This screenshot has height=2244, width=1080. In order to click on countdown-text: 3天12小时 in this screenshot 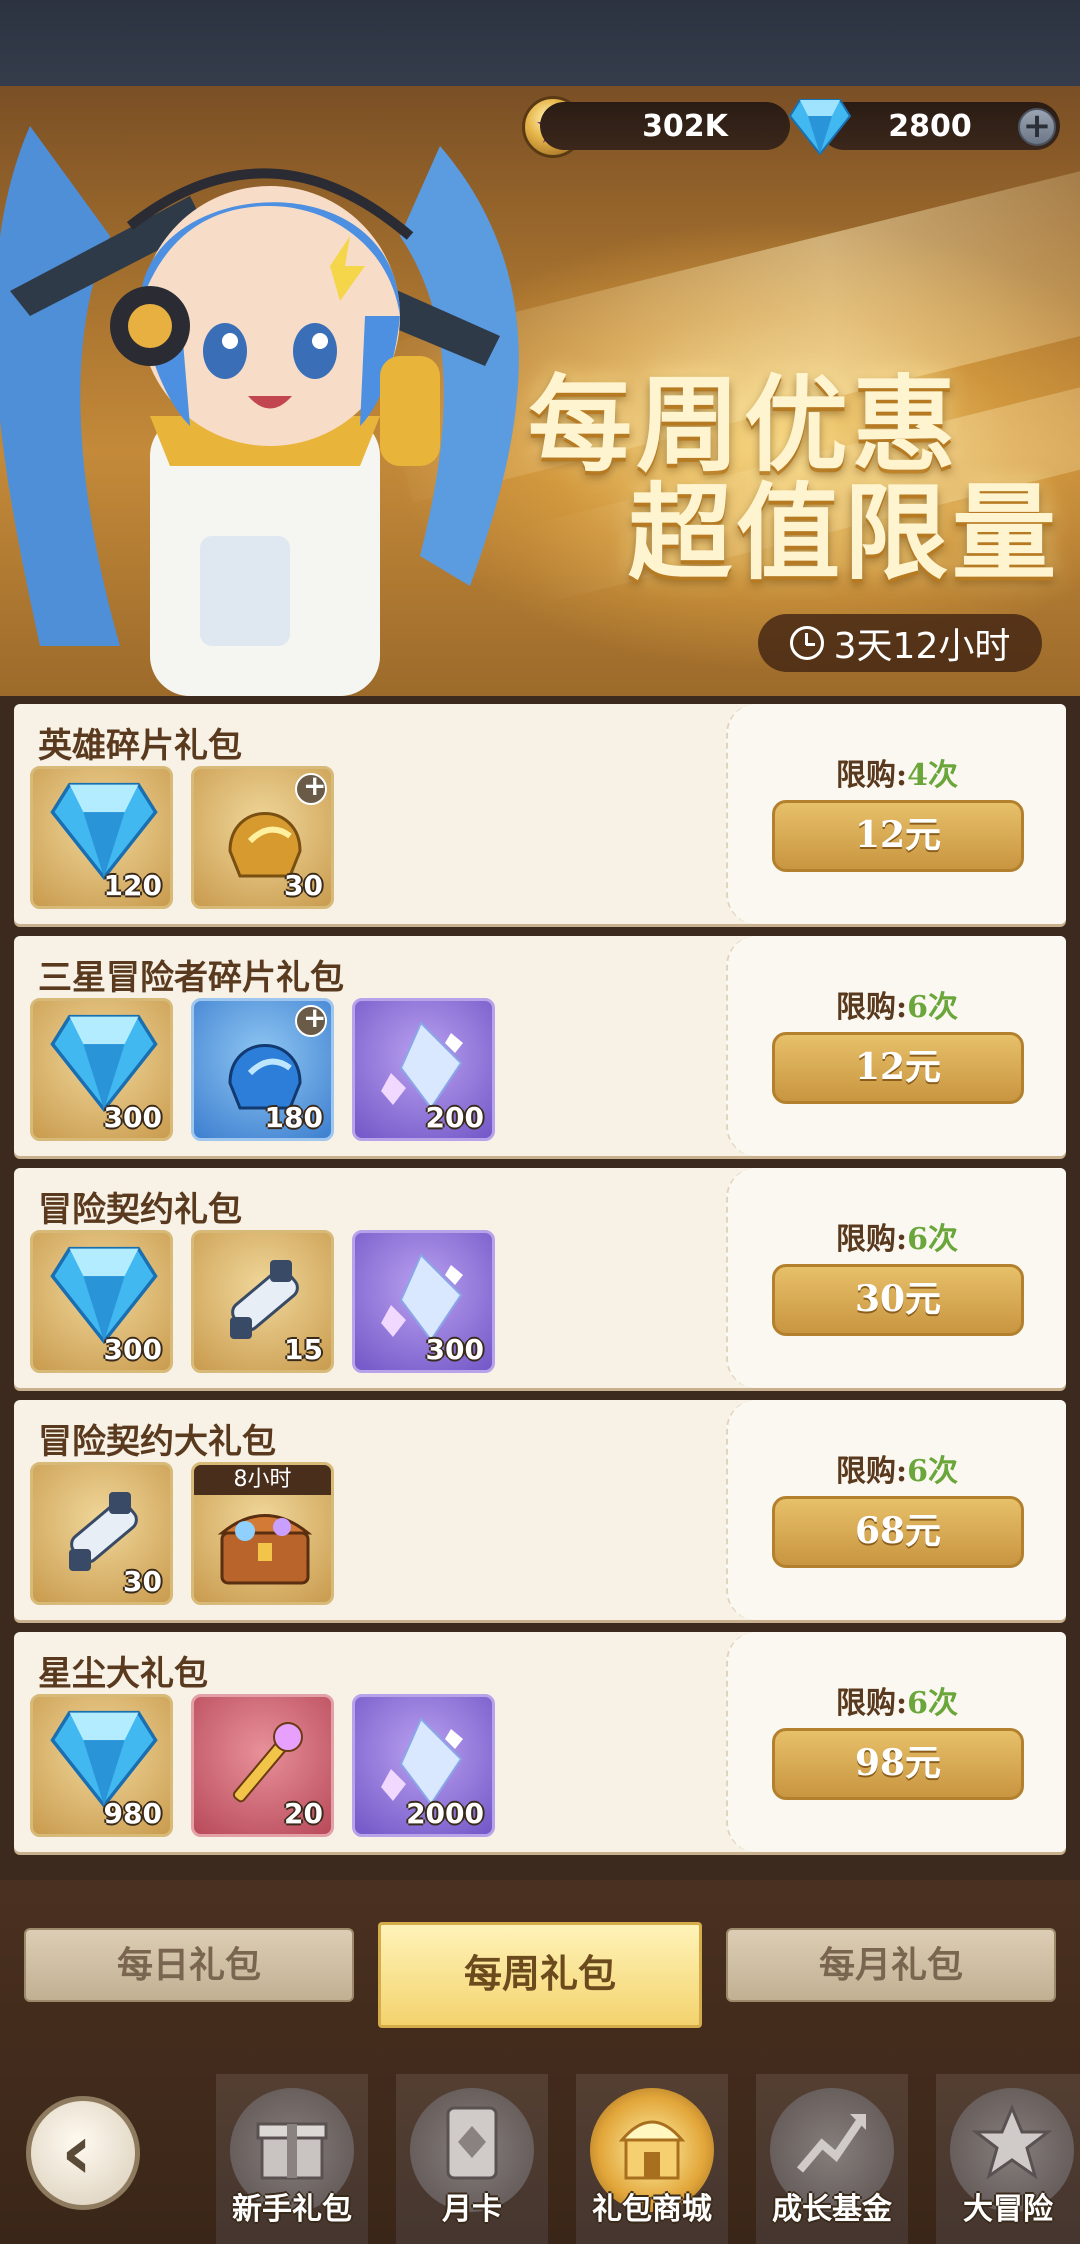, I will do `click(922, 646)`.